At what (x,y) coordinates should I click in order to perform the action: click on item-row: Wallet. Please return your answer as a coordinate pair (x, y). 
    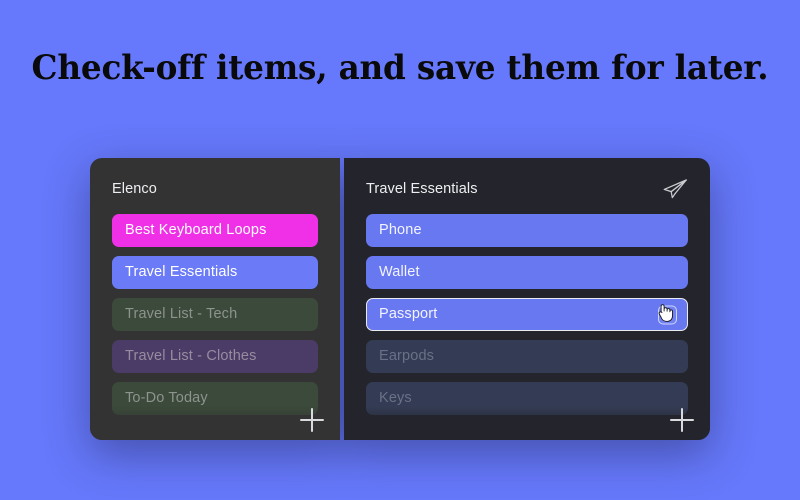
    Looking at the image, I should click on (527, 272).